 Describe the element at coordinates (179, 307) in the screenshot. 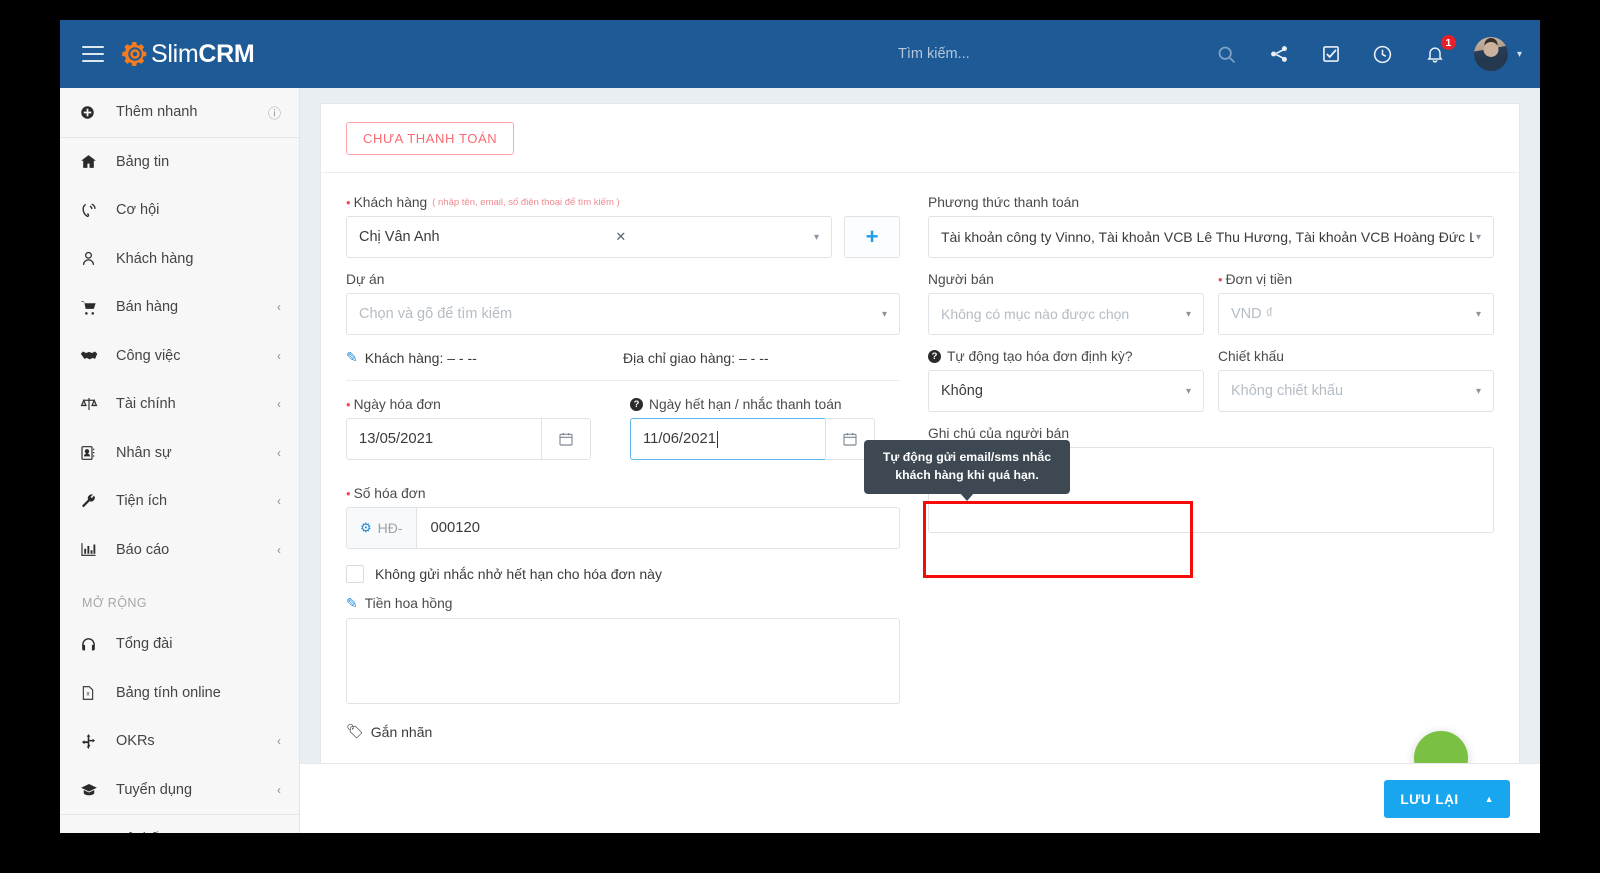

I see `sidebar-item-ban-hang: Bán hàng ‹` at that location.